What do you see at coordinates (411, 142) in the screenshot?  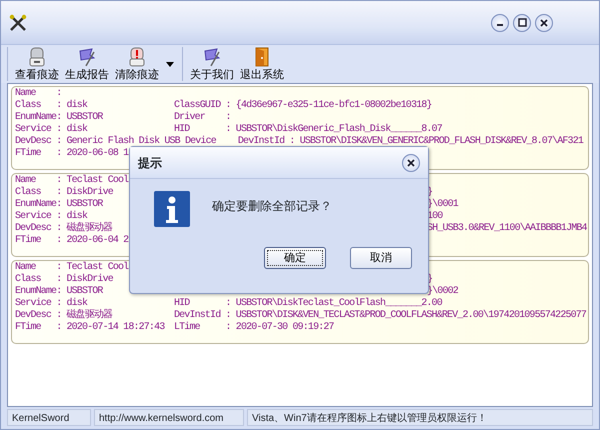 I see `field-text: DevInstId : USBSTOR\DISK&VEN_GENERIC&PROD_FLASH_DISK&REV_8.07\AF321` at bounding box center [411, 142].